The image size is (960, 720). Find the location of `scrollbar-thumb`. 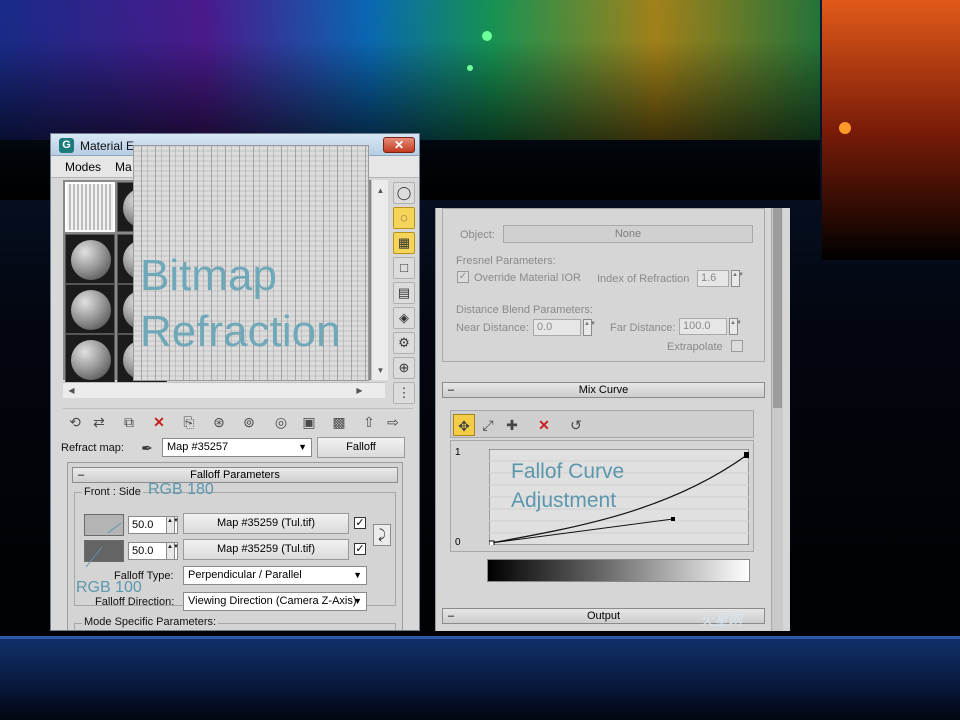

scrollbar-thumb is located at coordinates (777, 308).